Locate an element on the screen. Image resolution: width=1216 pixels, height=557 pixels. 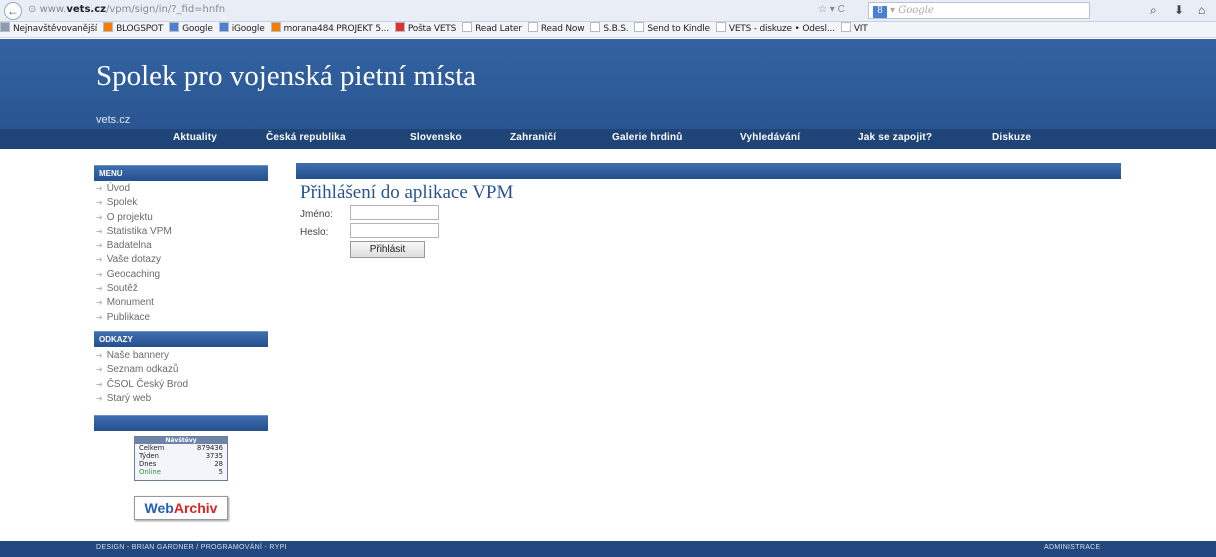
bookmark-item: iGoogle is located at coordinates (241, 29).